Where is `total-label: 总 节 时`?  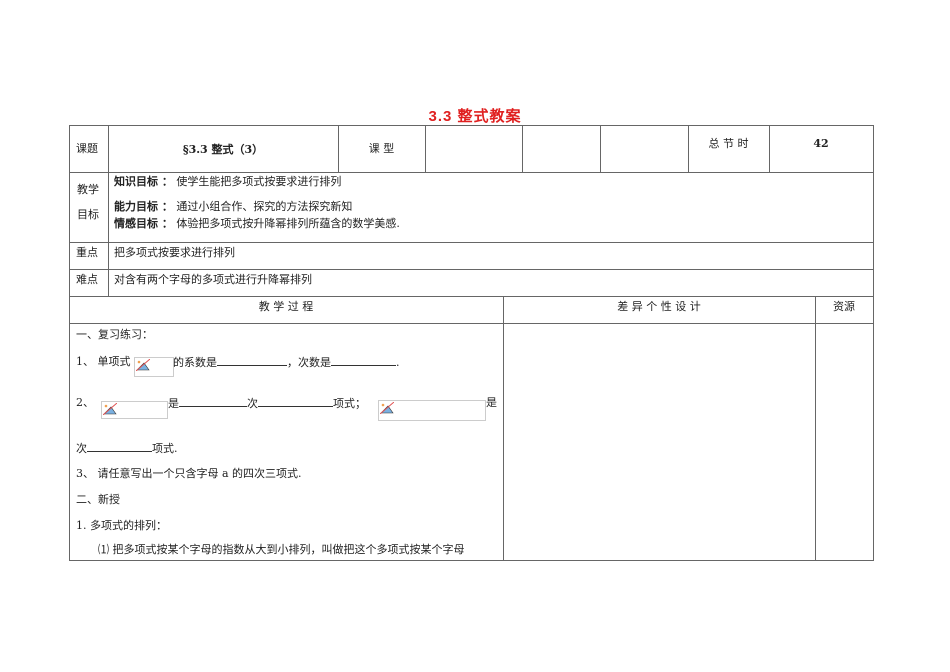
total-label: 总 节 时 is located at coordinates (728, 143).